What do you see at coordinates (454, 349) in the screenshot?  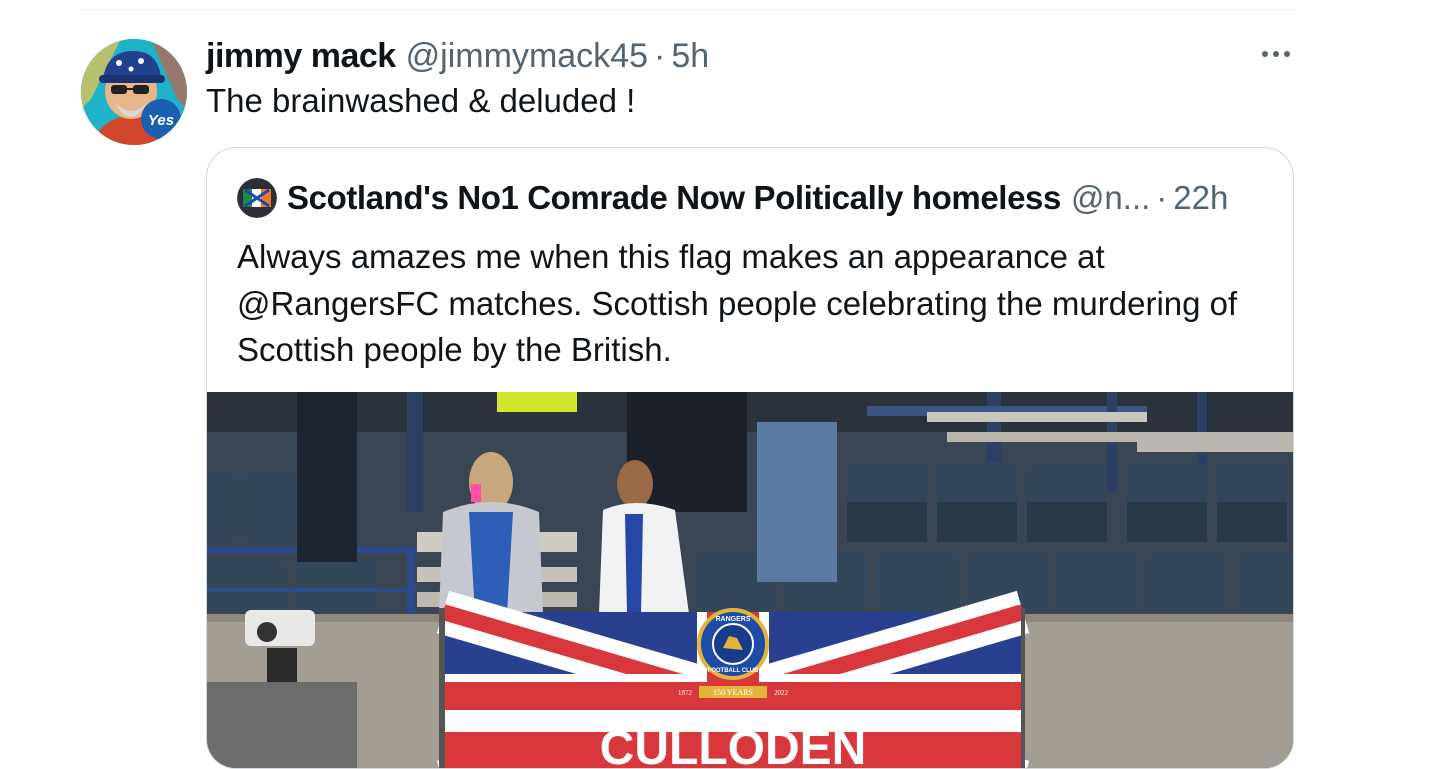 I see `quoted-text-line: Scottish people by the British.` at bounding box center [454, 349].